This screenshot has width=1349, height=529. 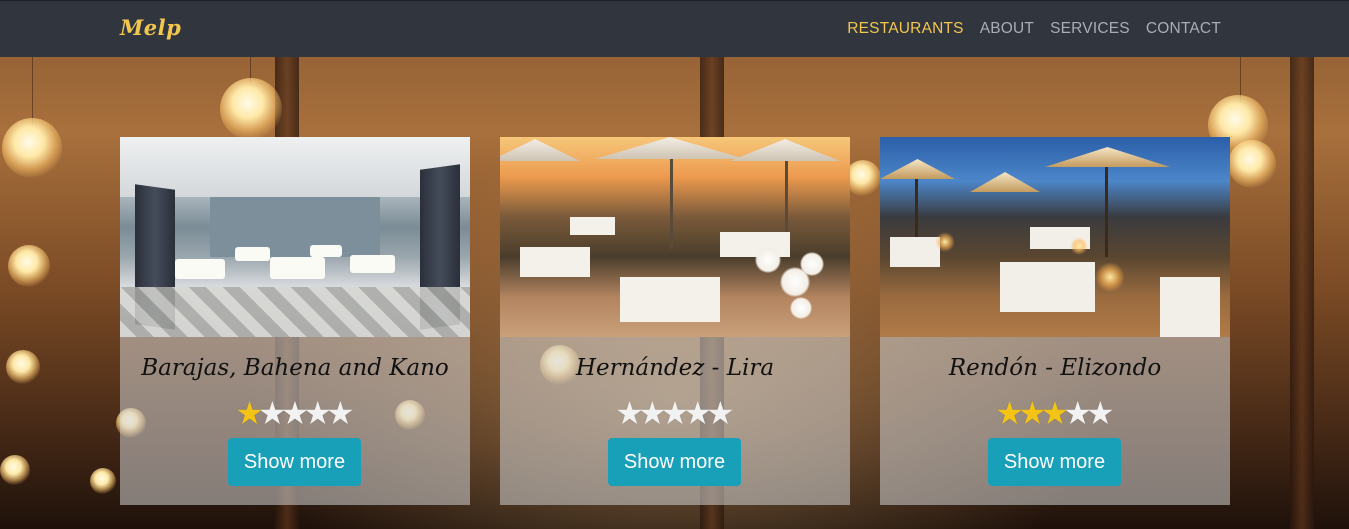 I want to click on restaurant-name: Rendón - Elizondo, so click(x=1055, y=368).